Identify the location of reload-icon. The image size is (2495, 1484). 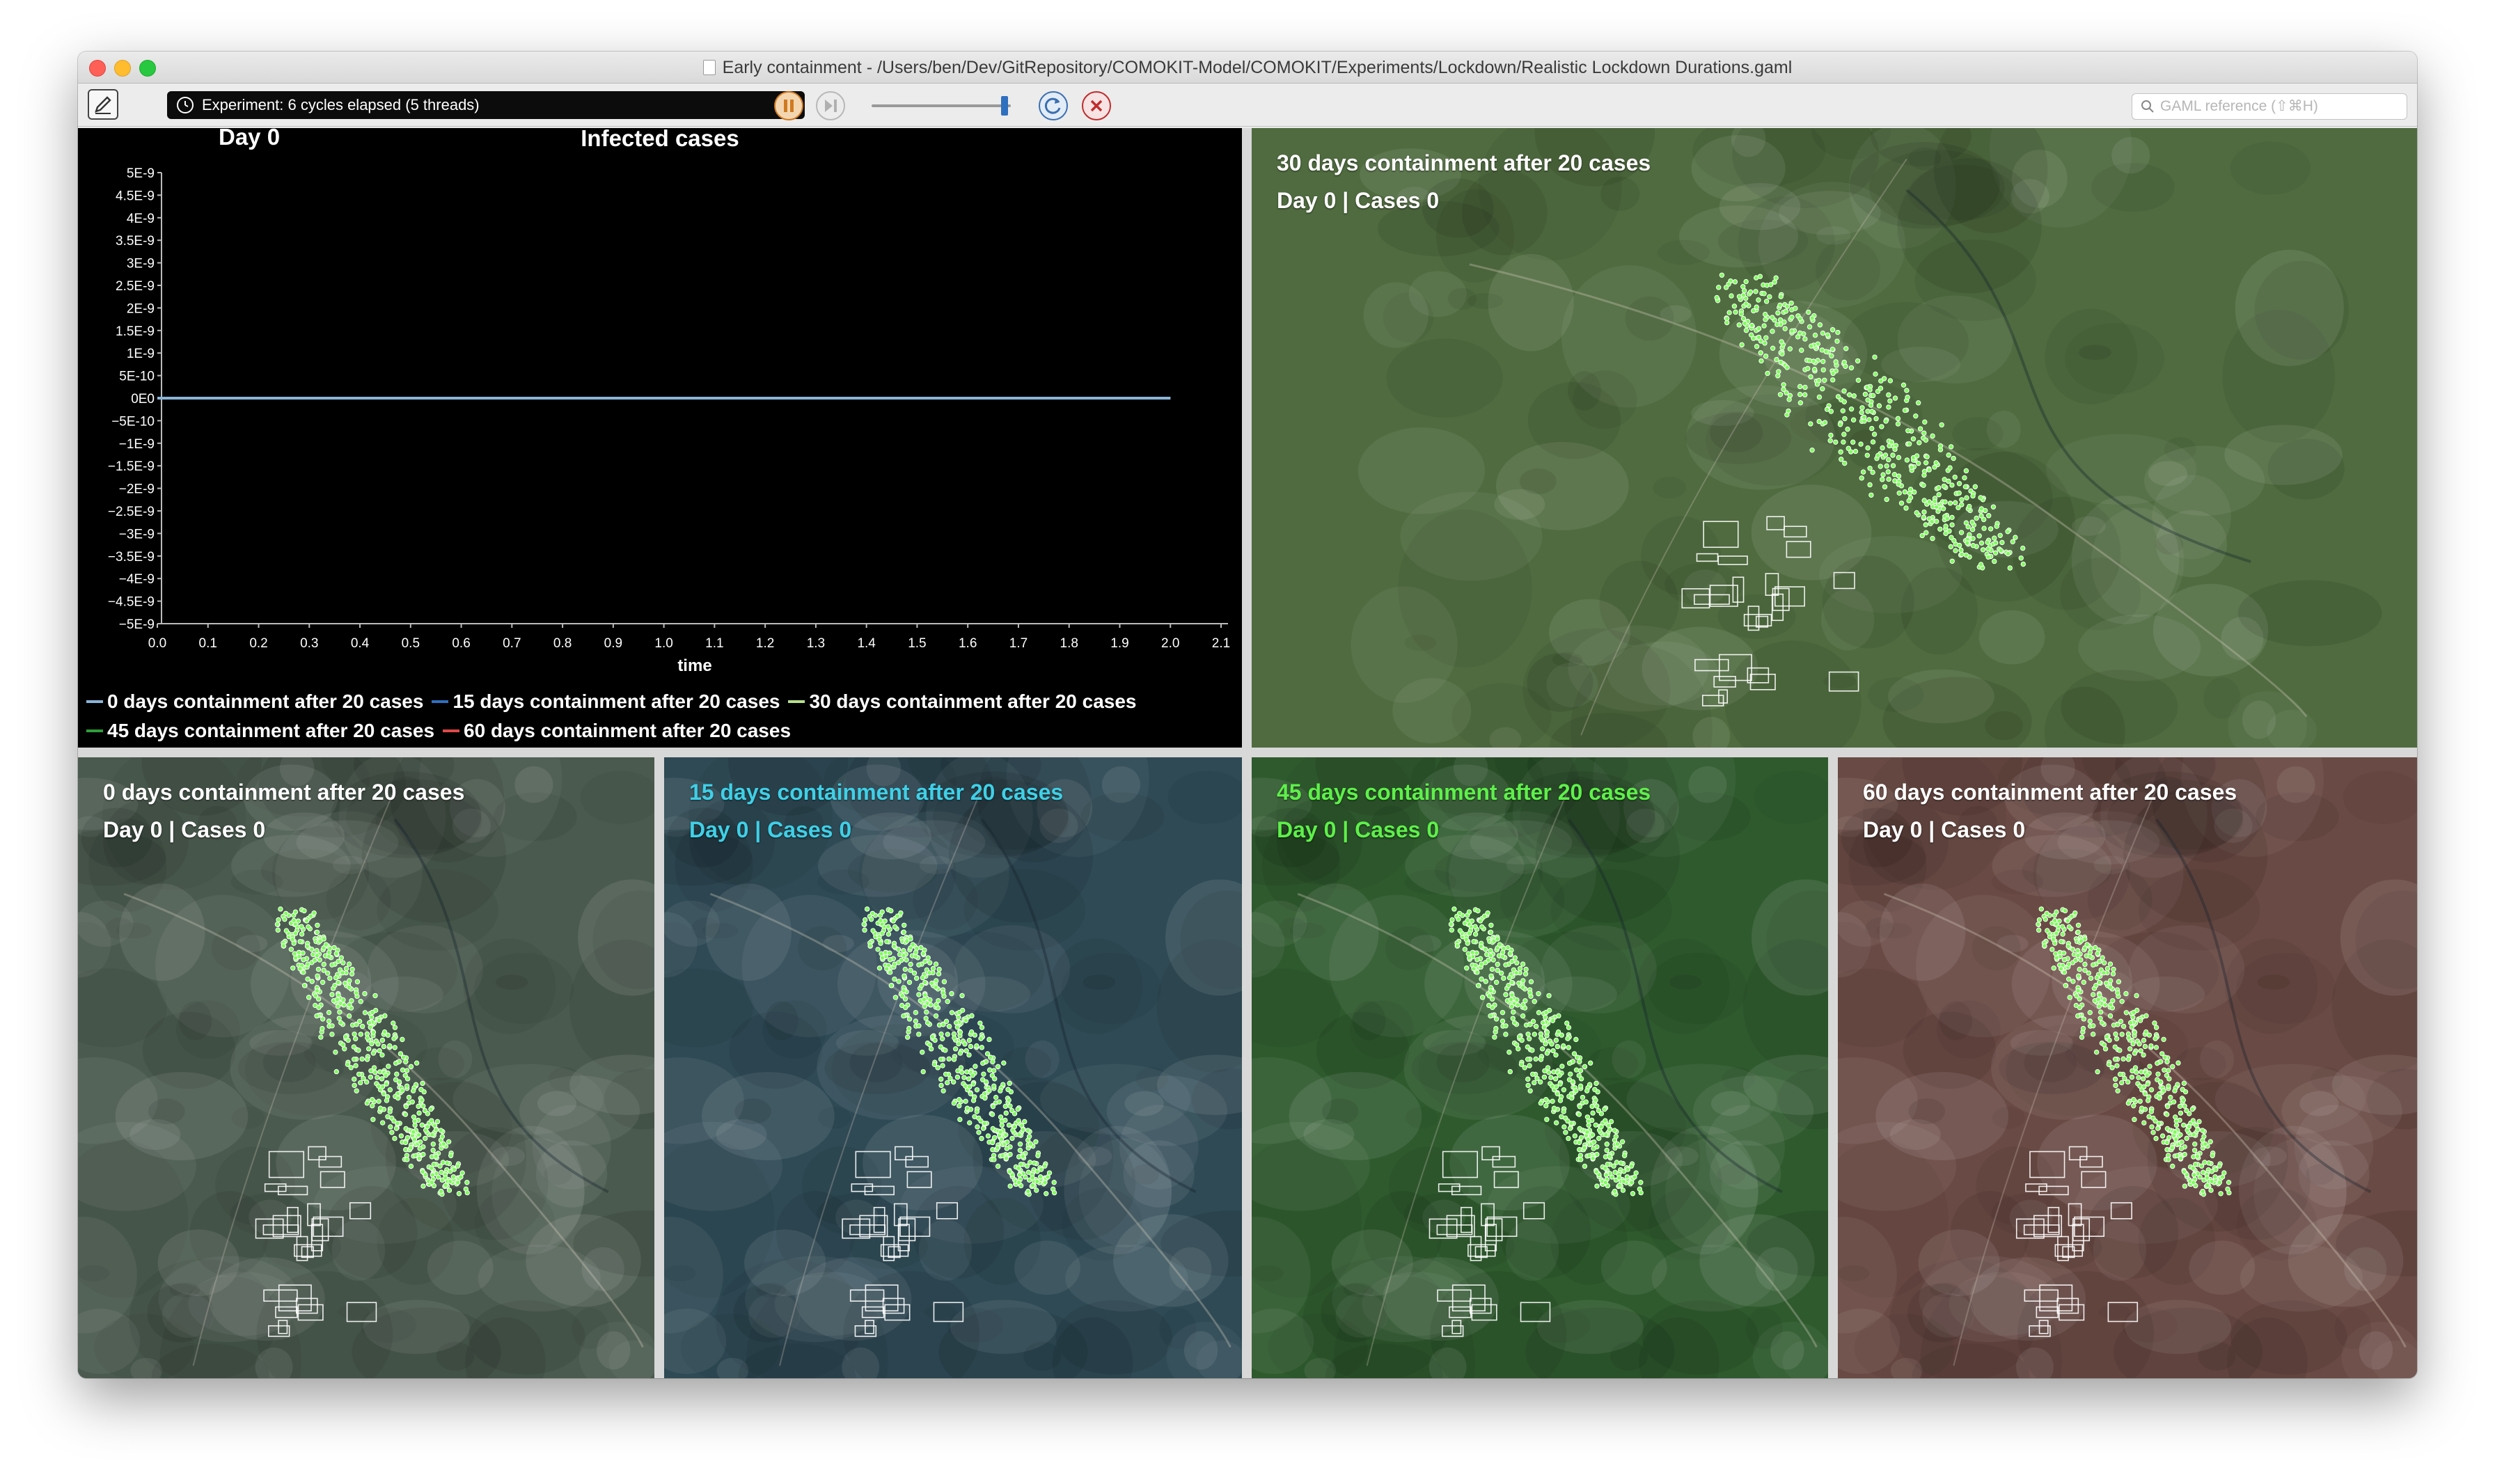
(1052, 105).